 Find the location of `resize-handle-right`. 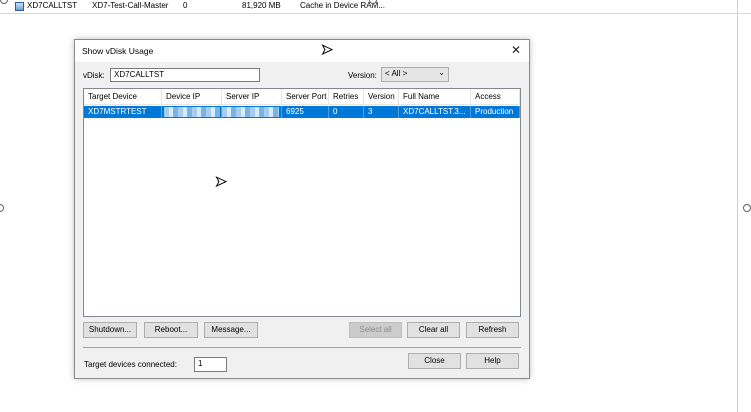

resize-handle-right is located at coordinates (747, 208).